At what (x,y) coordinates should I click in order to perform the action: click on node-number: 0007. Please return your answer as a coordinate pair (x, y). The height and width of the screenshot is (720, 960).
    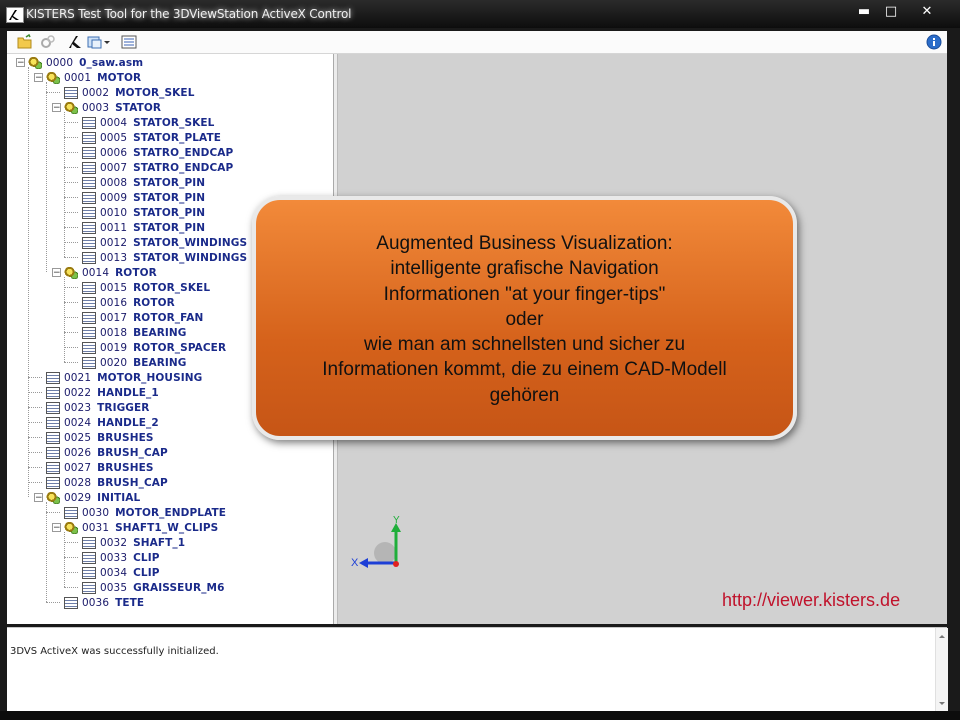
    Looking at the image, I should click on (114, 167).